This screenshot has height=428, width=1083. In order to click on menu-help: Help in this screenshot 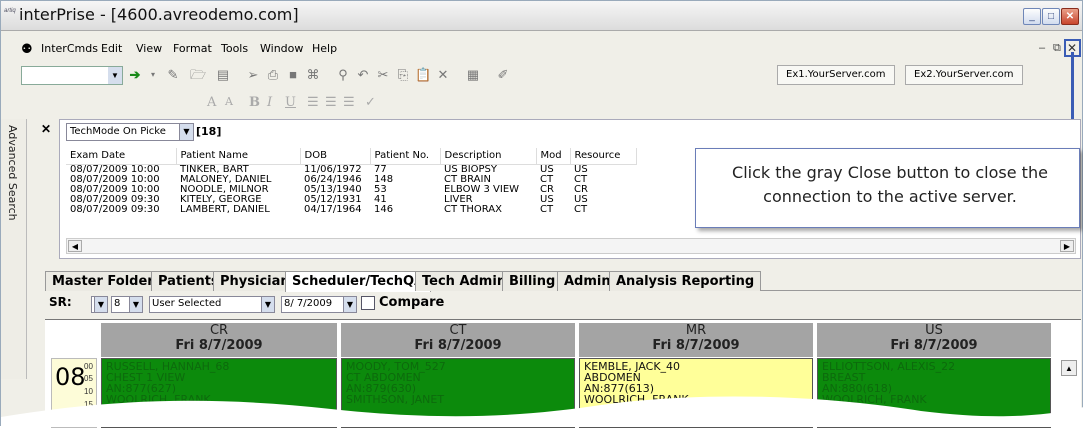, I will do `click(324, 48)`.